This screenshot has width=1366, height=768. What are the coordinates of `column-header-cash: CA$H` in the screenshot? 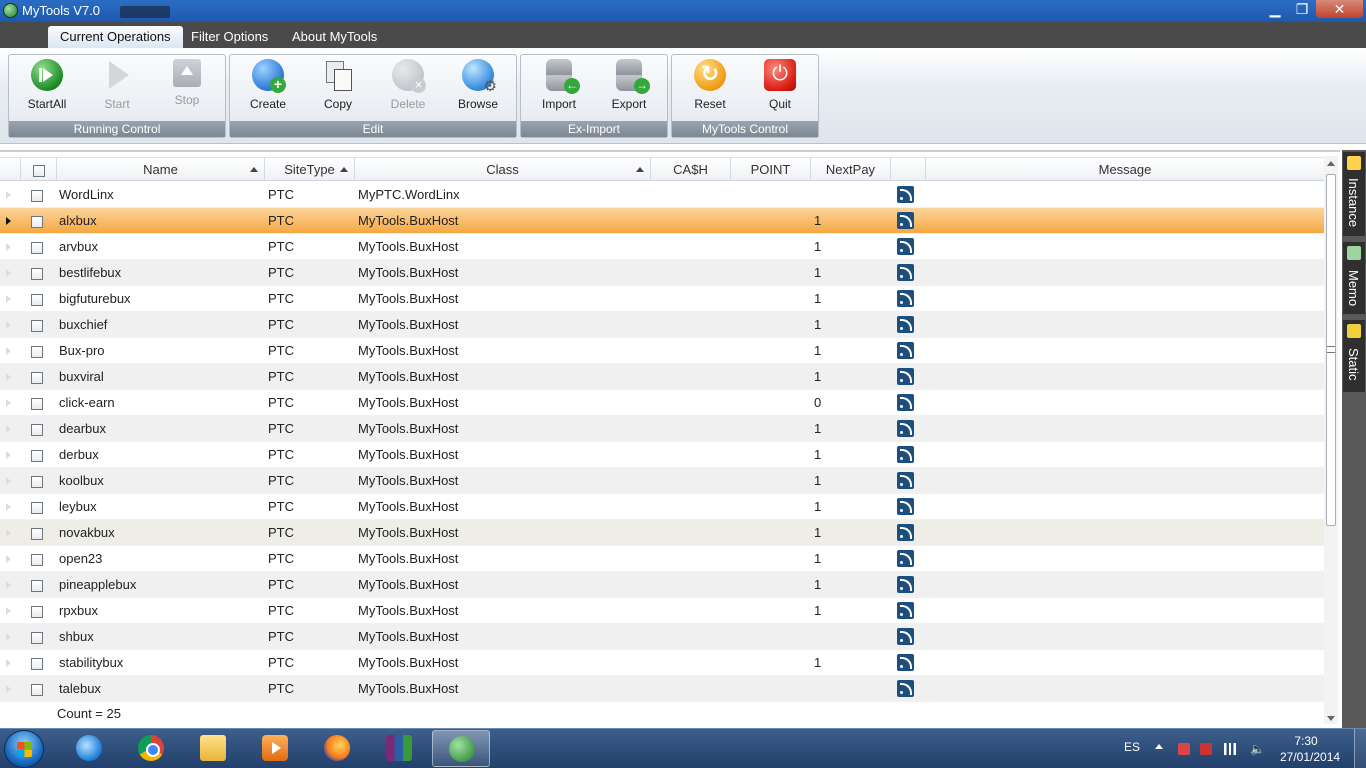 It's located at (690, 169).